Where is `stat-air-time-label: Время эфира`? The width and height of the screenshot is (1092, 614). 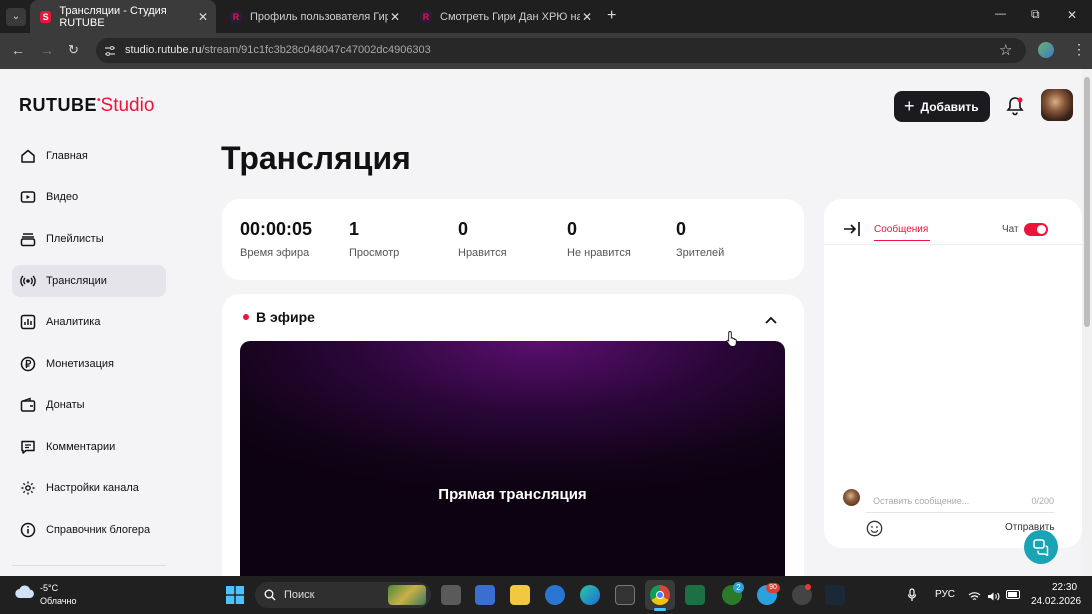
stat-air-time-label: Время эфира is located at coordinates (275, 253).